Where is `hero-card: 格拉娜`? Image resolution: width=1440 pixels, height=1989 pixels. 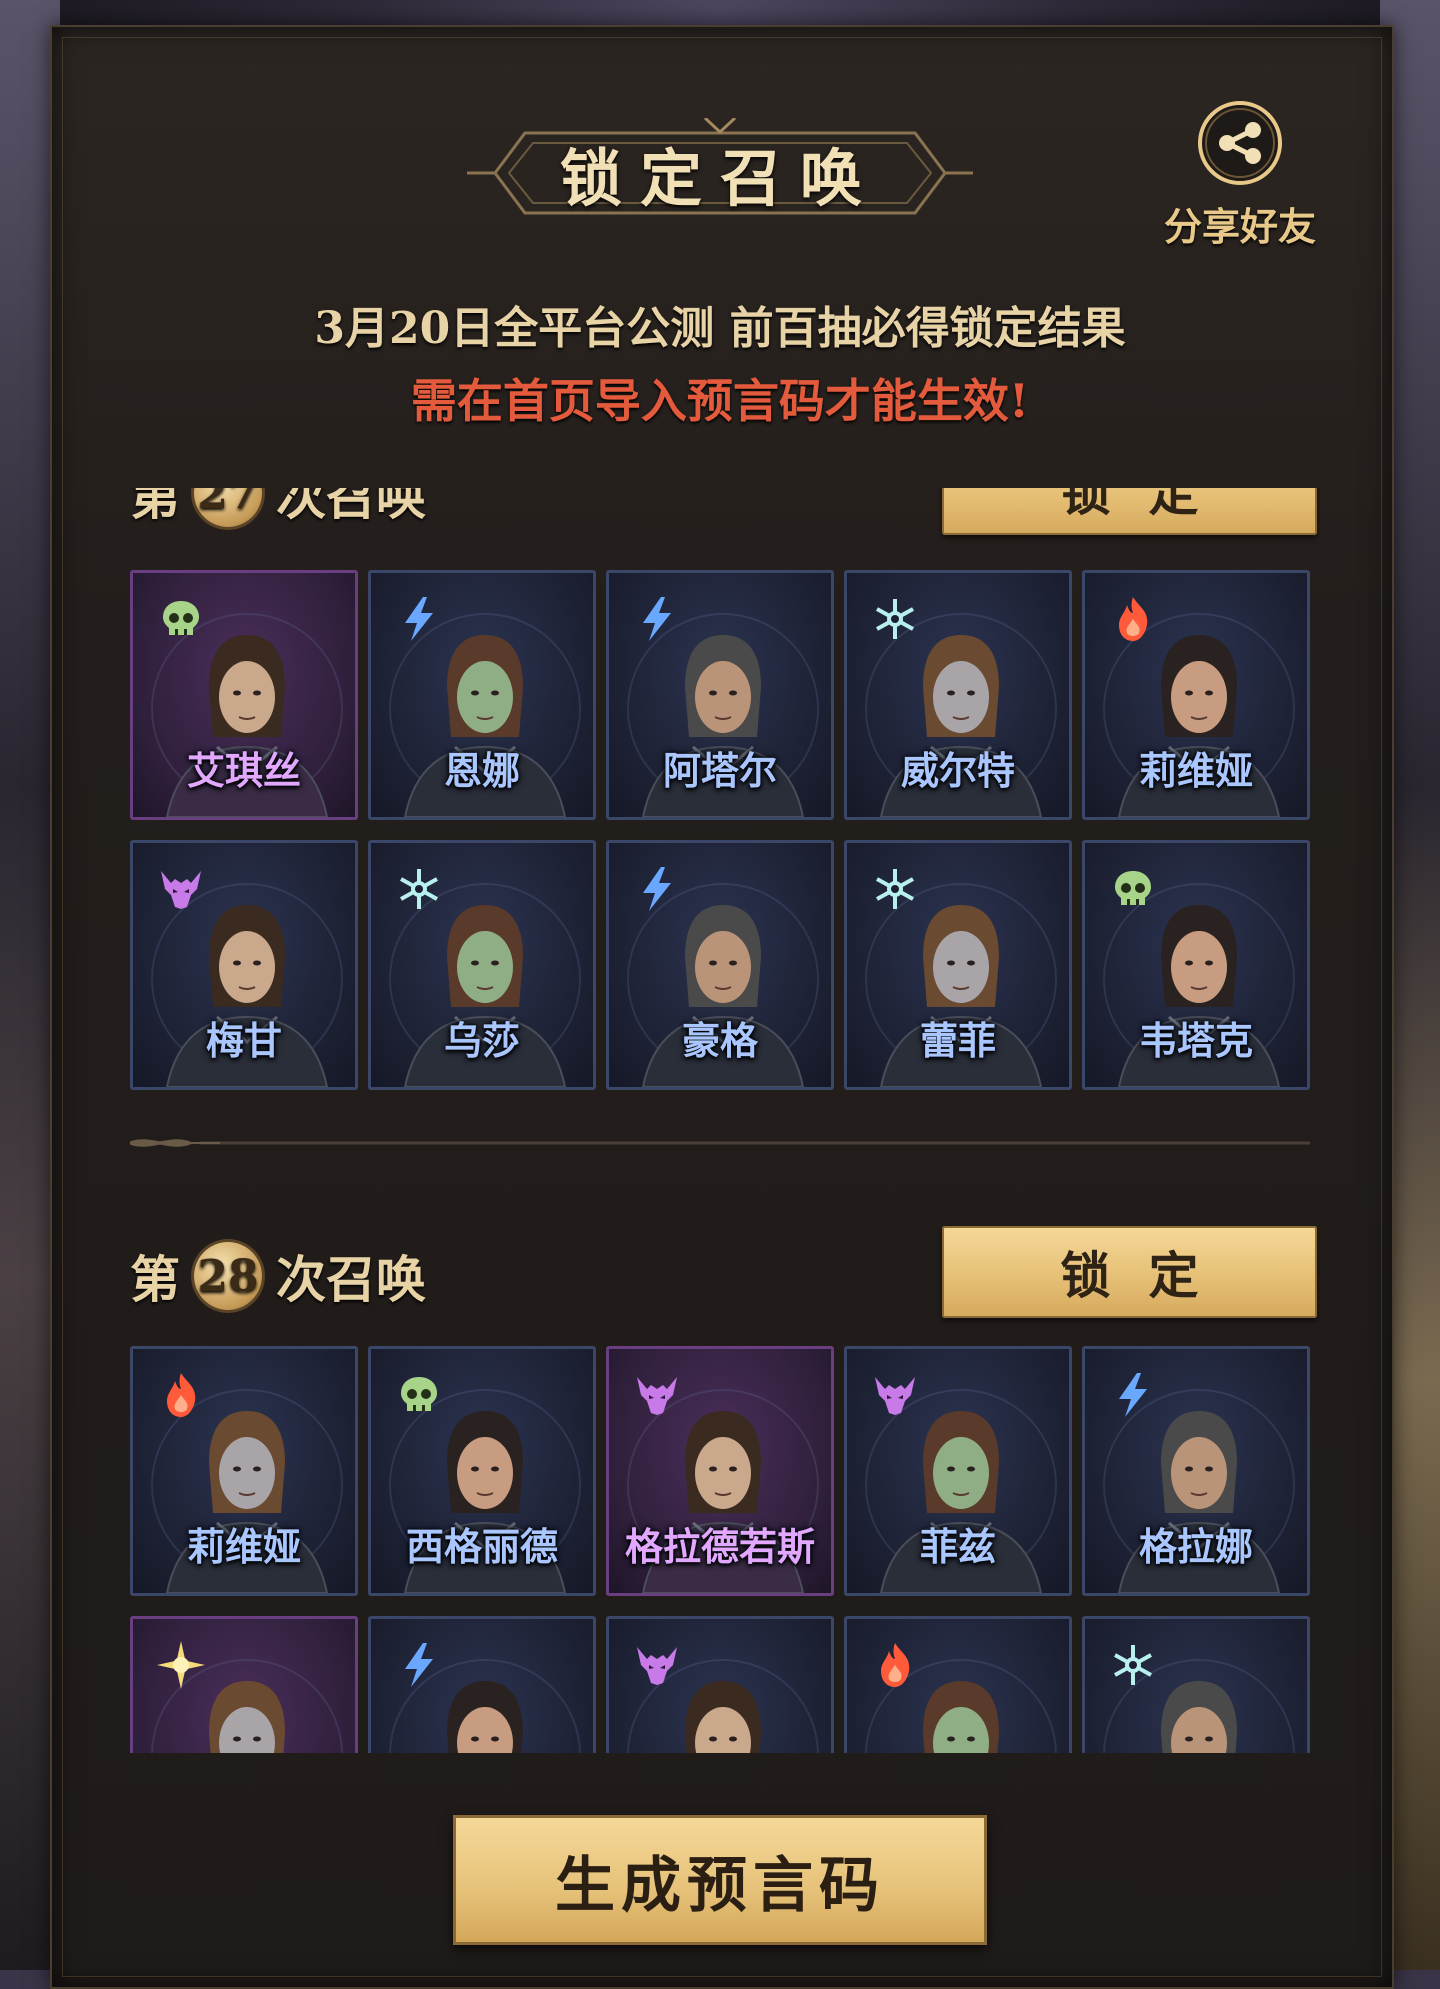
hero-card: 格拉娜 is located at coordinates (1196, 1471).